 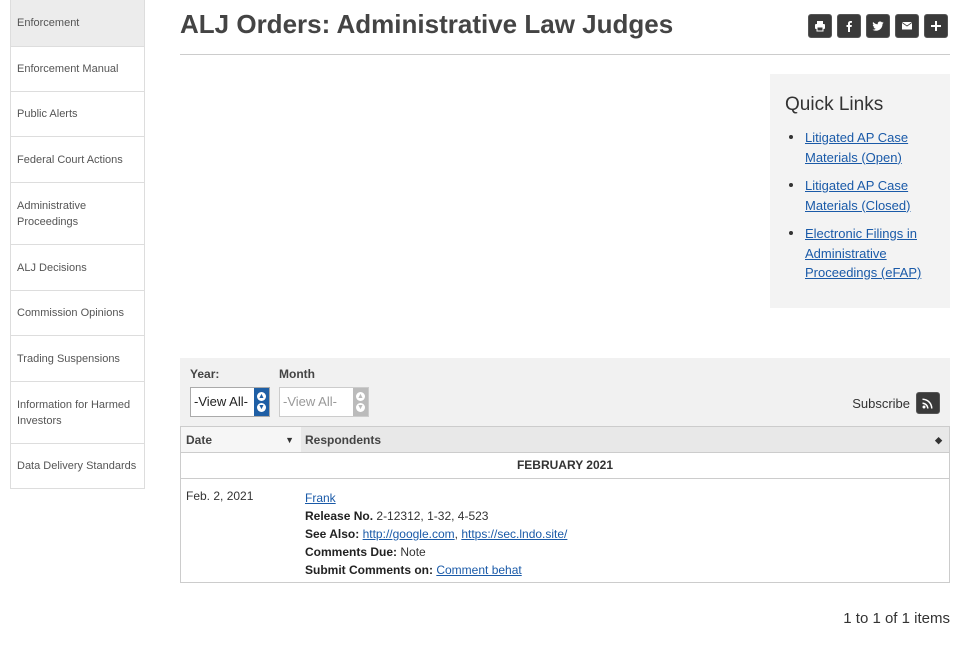 I want to click on table-header: Date ▼ Respondents ◆, so click(x=565, y=439).